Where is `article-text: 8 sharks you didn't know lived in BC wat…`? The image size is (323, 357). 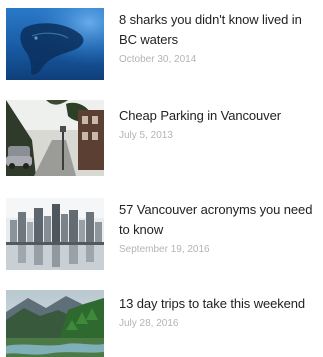
article-text: 8 sharks you didn't know lived in BC wat… is located at coordinates (219, 38).